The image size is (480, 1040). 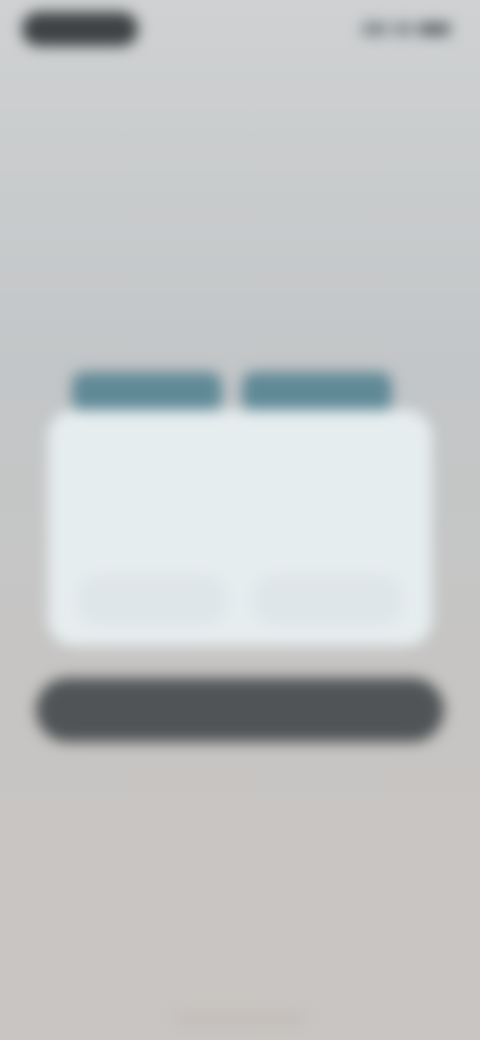 What do you see at coordinates (434, 29) in the screenshot?
I see `battery-icon` at bounding box center [434, 29].